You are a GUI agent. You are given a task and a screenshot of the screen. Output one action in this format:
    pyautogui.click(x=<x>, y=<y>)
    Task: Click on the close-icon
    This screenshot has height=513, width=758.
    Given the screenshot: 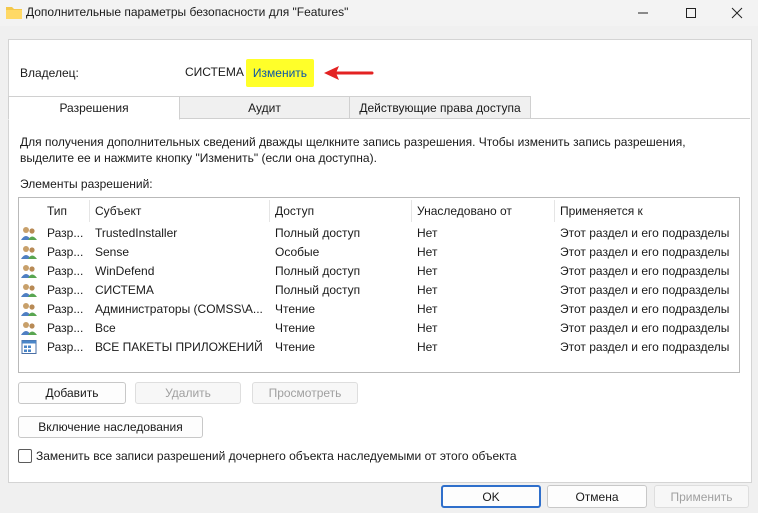 What is the action you would take?
    pyautogui.click(x=737, y=13)
    